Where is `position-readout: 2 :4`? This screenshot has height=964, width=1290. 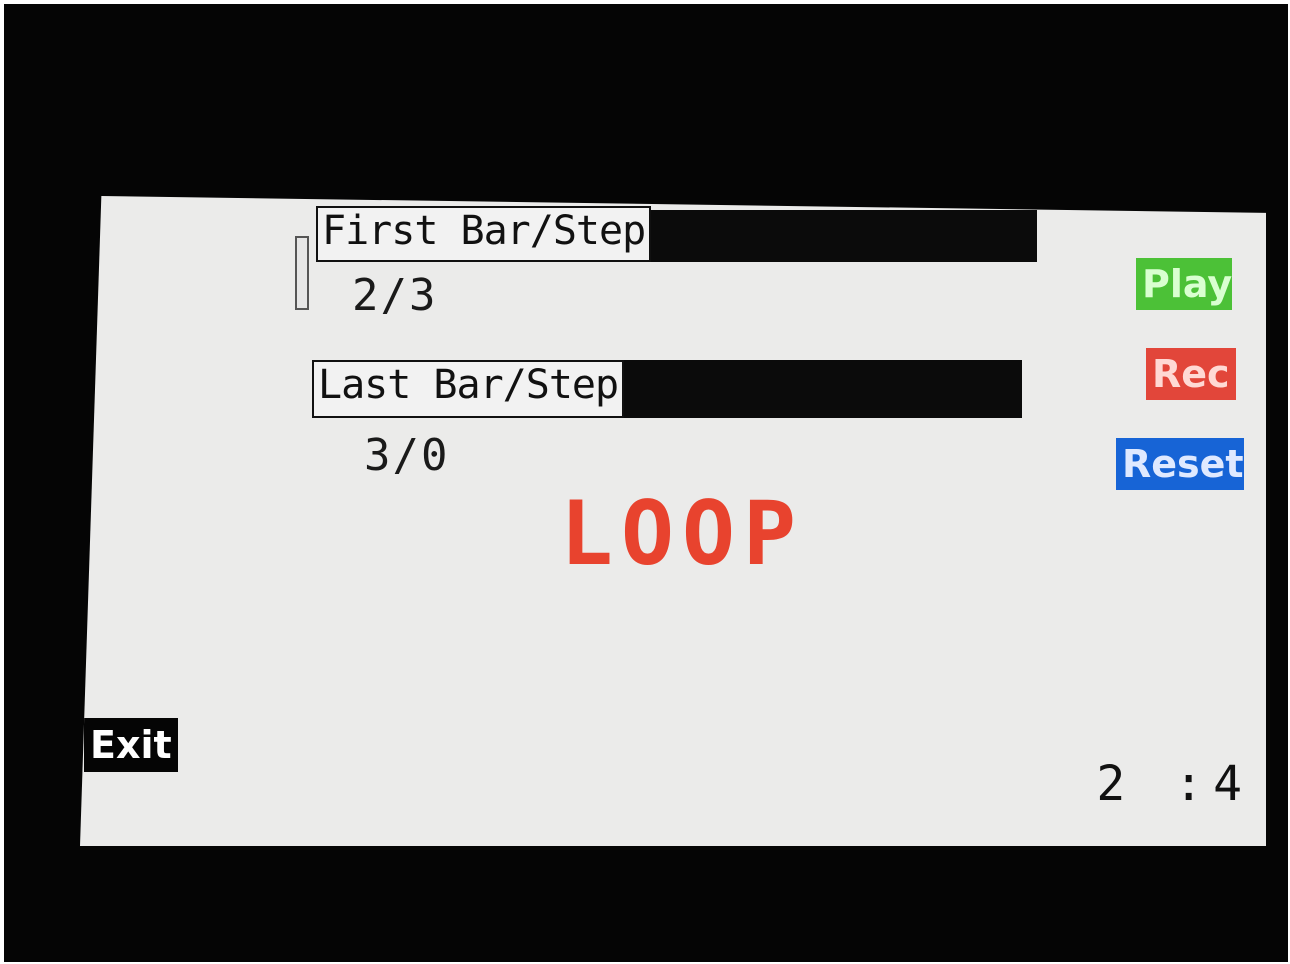 position-readout: 2 :4 is located at coordinates (1174, 784).